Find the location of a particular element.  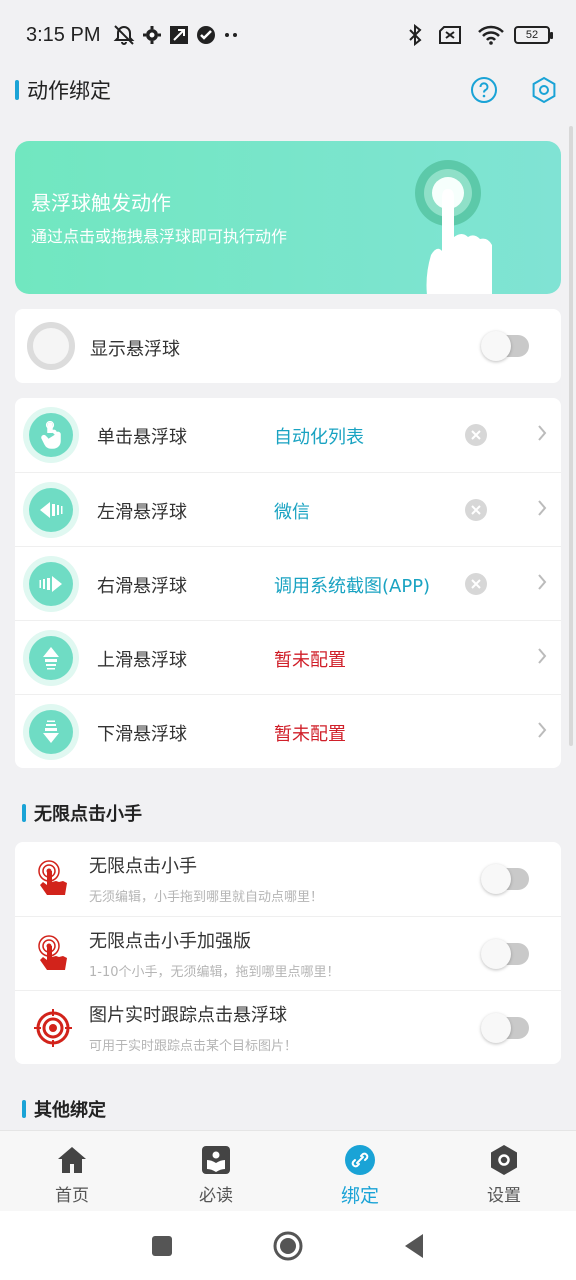

gesture-row-swipe-right: 右滑悬浮球 调用系统截图(APP) is located at coordinates (288, 583).